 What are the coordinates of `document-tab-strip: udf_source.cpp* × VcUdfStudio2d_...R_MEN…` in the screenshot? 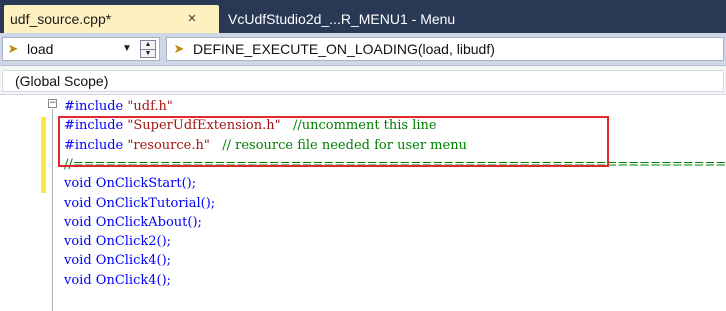 It's located at (363, 16).